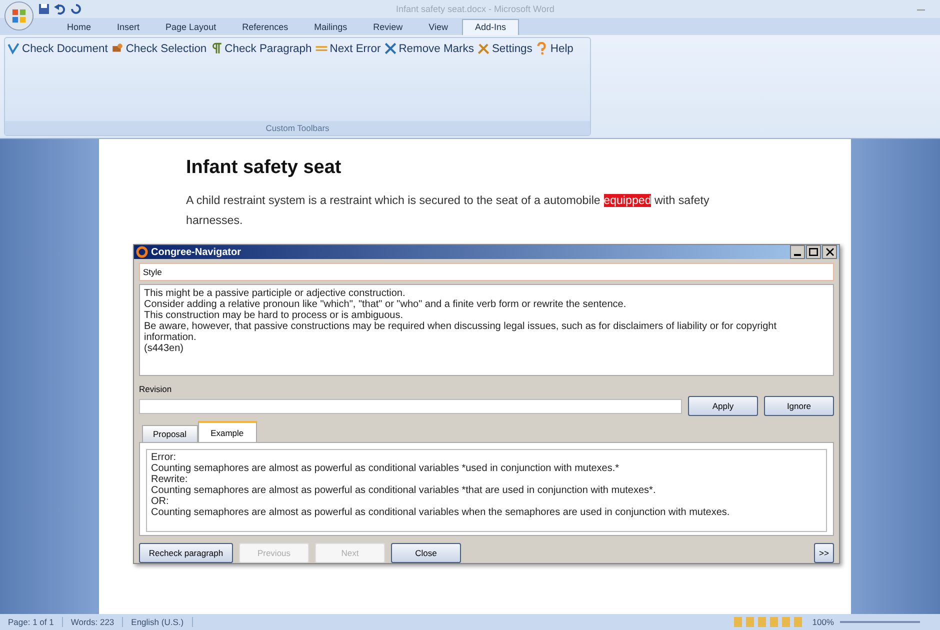  I want to click on message-line: This construction may be hard to process or is ambiguous., so click(274, 315).